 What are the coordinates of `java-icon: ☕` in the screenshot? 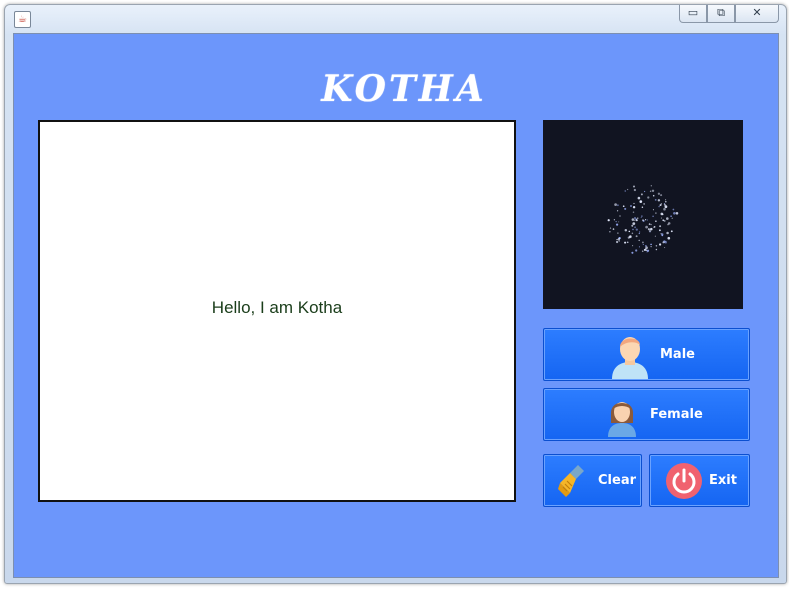 It's located at (22, 19).